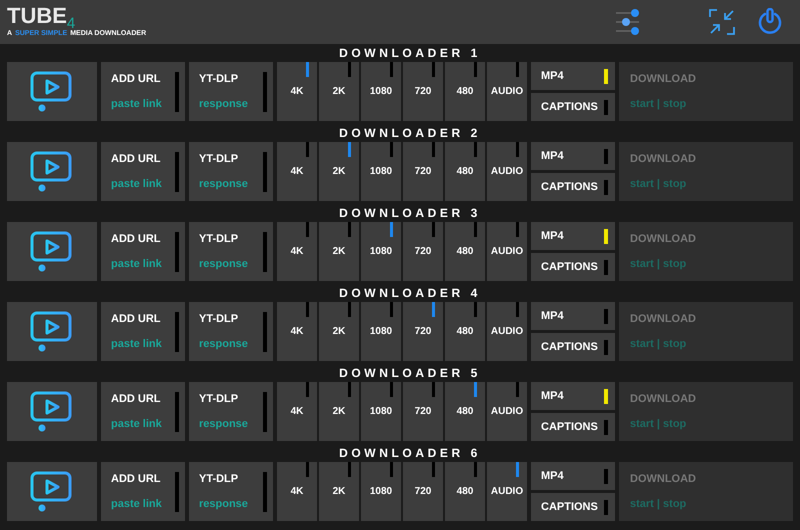 The width and height of the screenshot is (800, 530). I want to click on downloader-title: DOWNLOADER 4, so click(410, 293).